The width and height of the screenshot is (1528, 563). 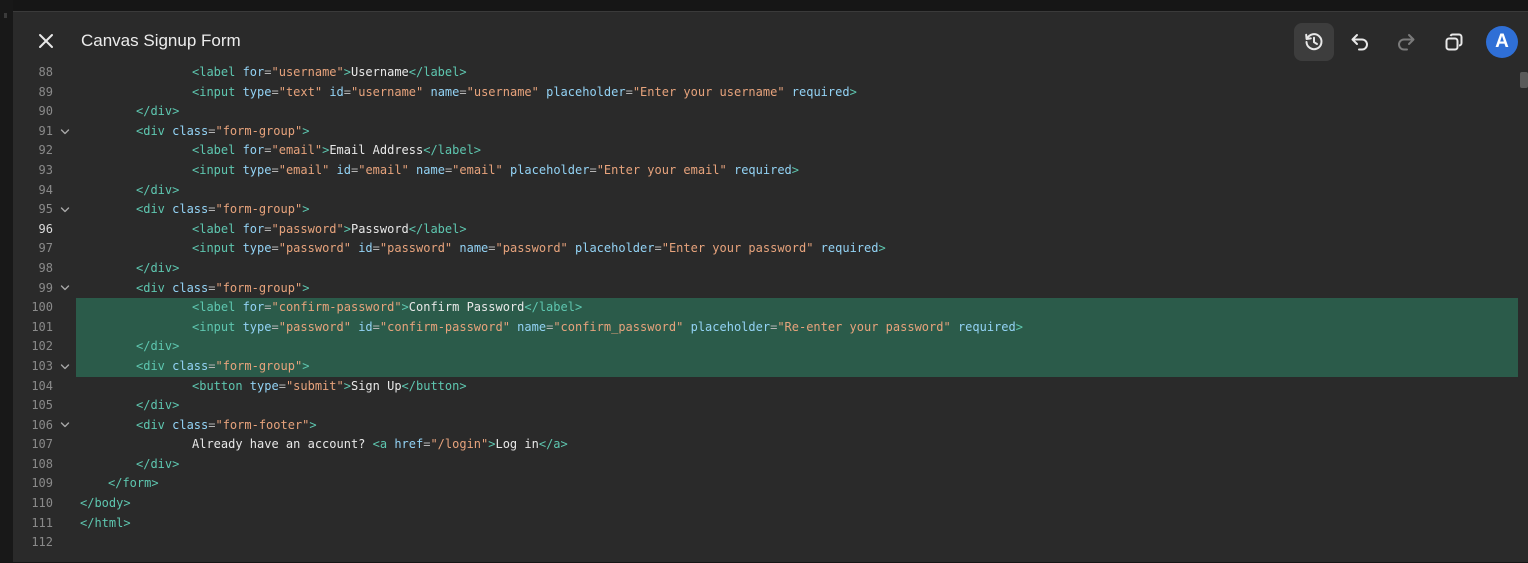 What do you see at coordinates (765, 347) in the screenshot?
I see `code-line: 102 </div>` at bounding box center [765, 347].